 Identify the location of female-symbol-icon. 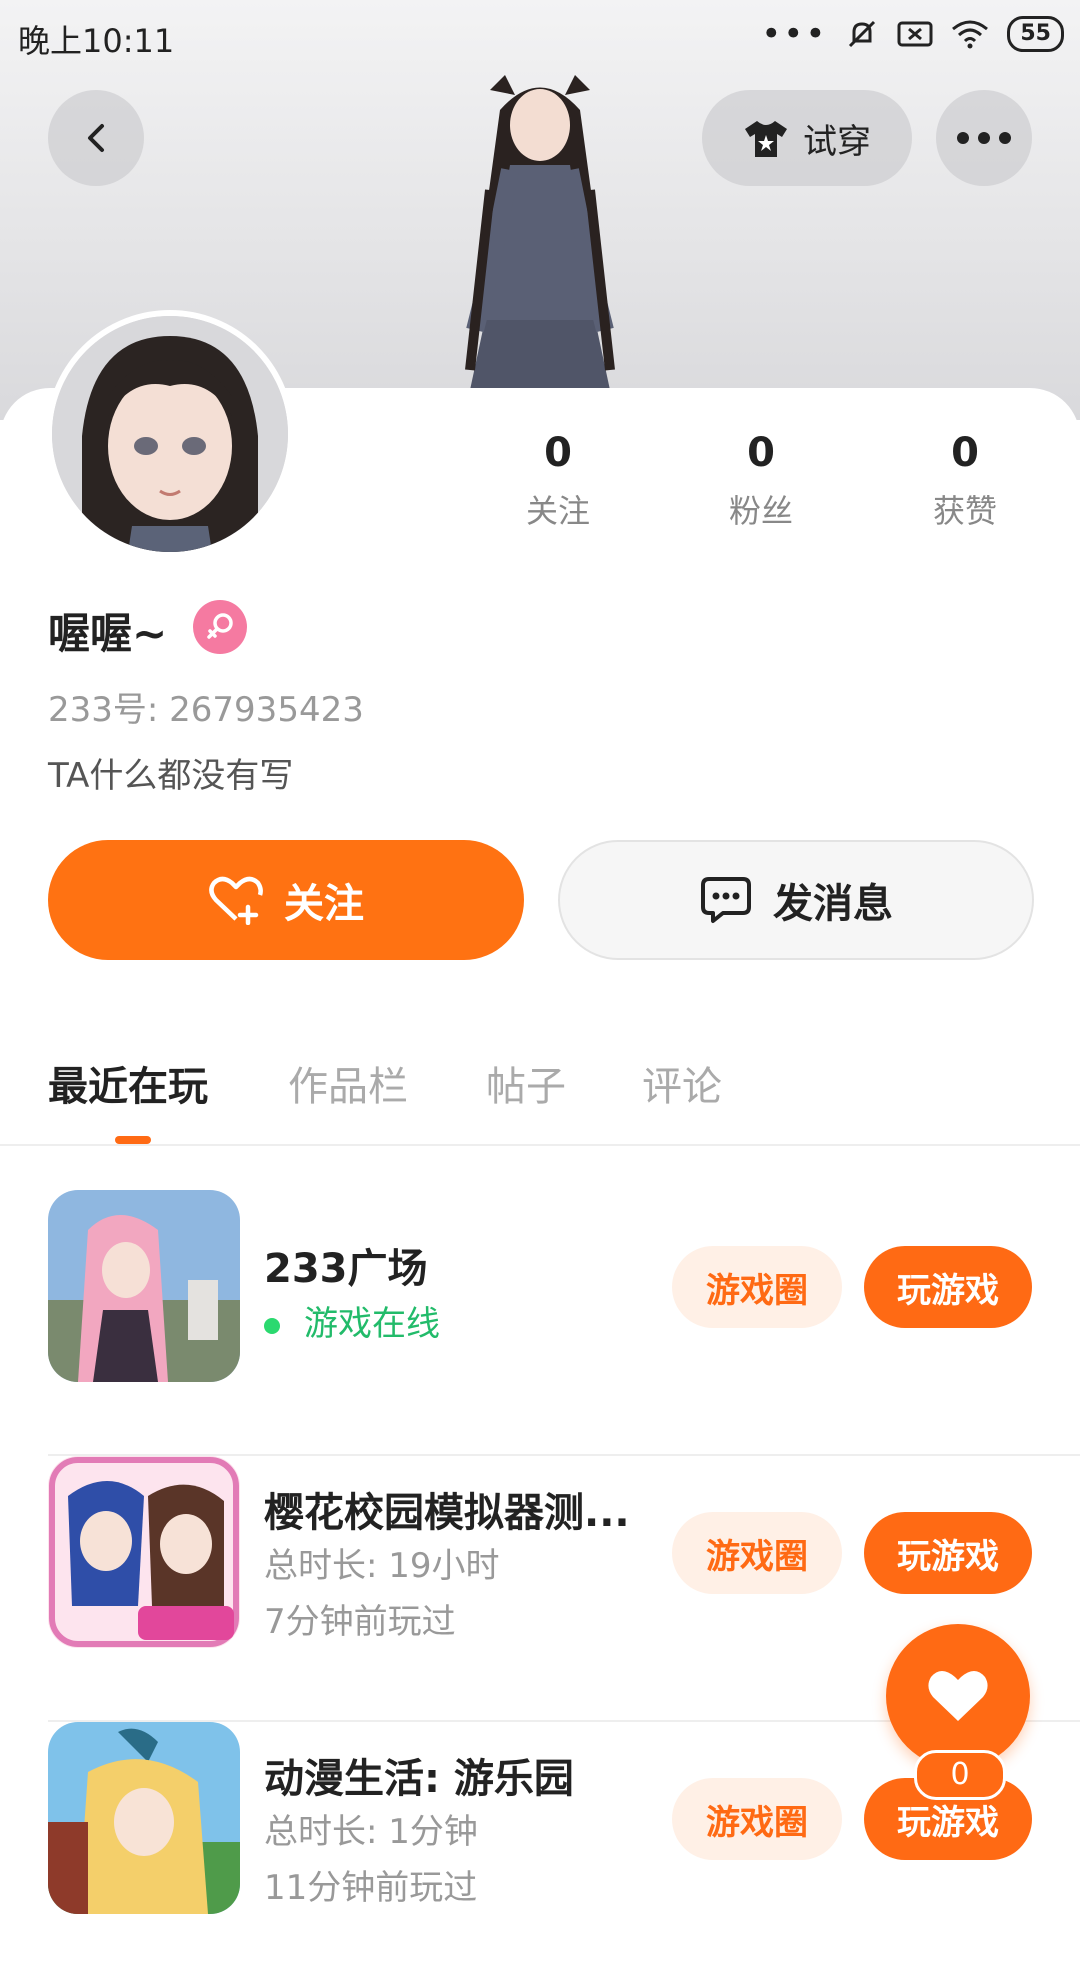
(220, 626).